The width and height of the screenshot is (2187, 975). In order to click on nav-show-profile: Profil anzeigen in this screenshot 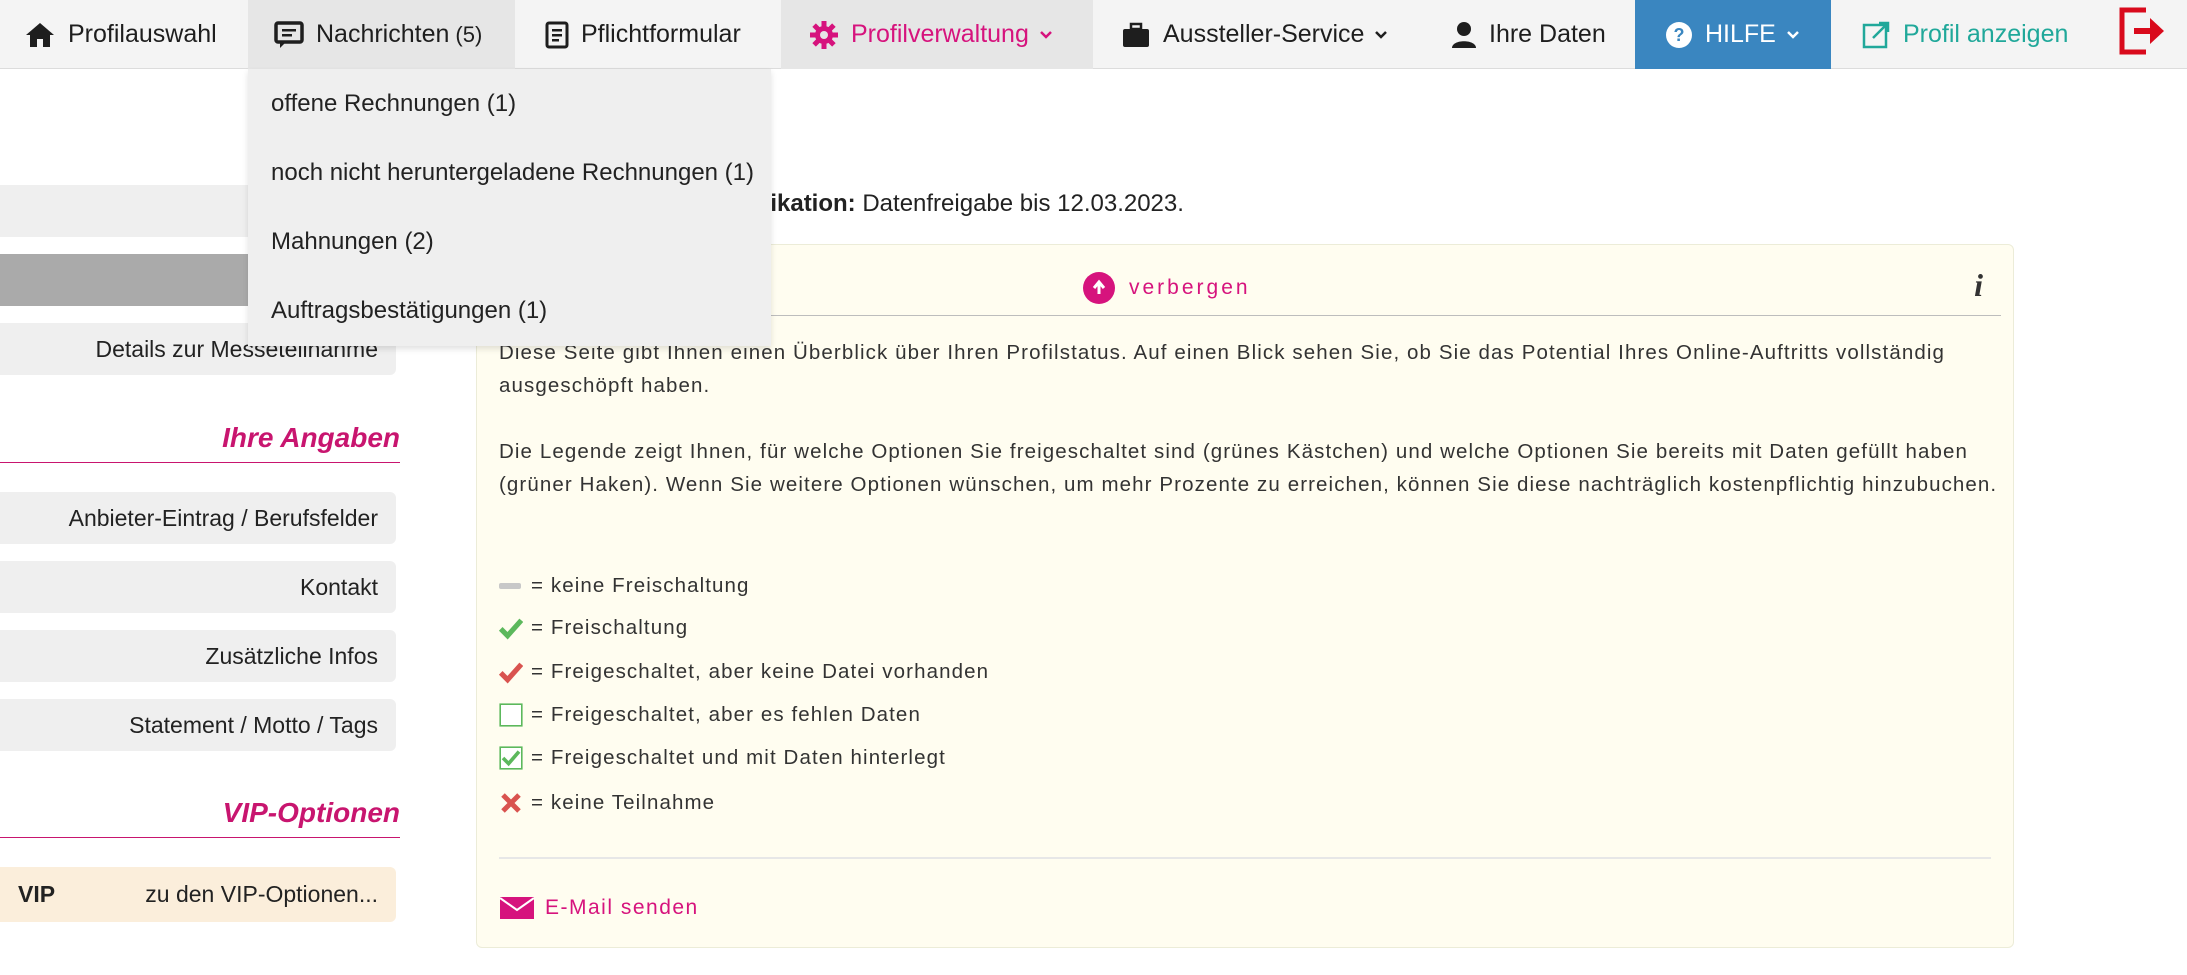, I will do `click(1964, 34)`.